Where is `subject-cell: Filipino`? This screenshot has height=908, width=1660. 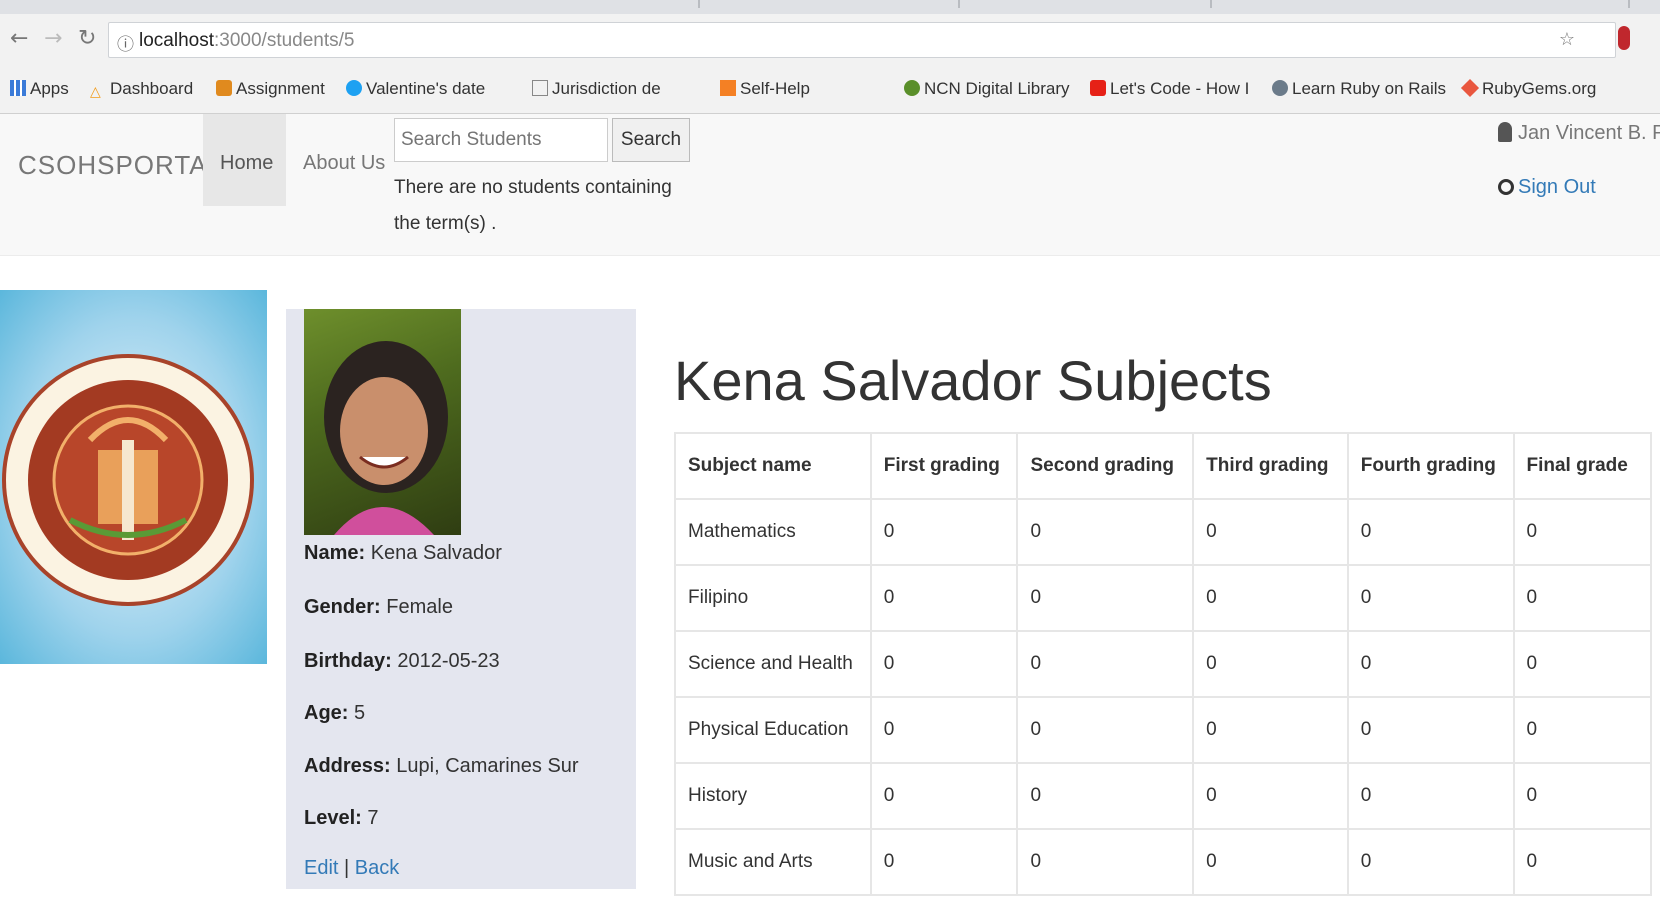
subject-cell: Filipino is located at coordinates (773, 598).